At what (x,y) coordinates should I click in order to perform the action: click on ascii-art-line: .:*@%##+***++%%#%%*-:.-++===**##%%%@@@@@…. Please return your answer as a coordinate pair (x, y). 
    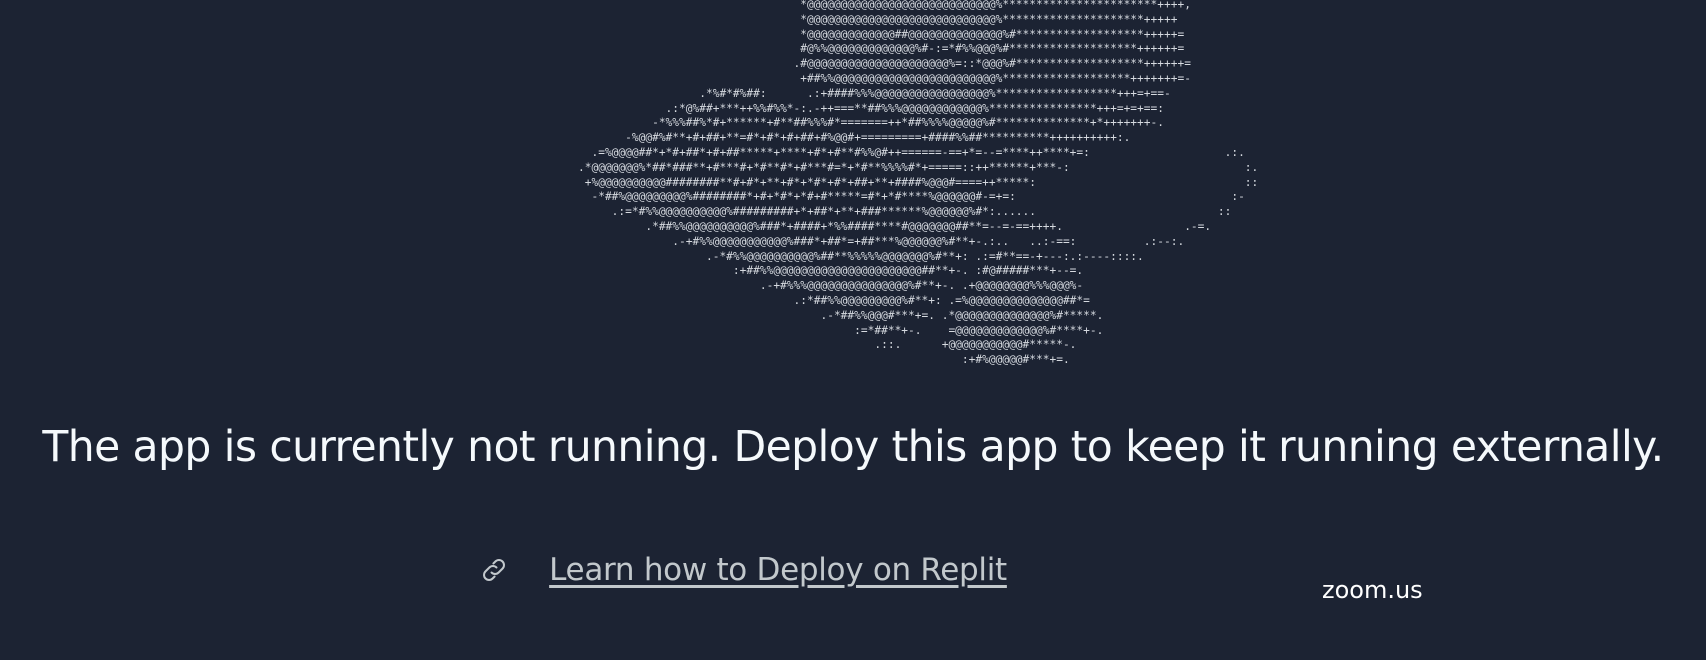
    Looking at the image, I should click on (871, 108).